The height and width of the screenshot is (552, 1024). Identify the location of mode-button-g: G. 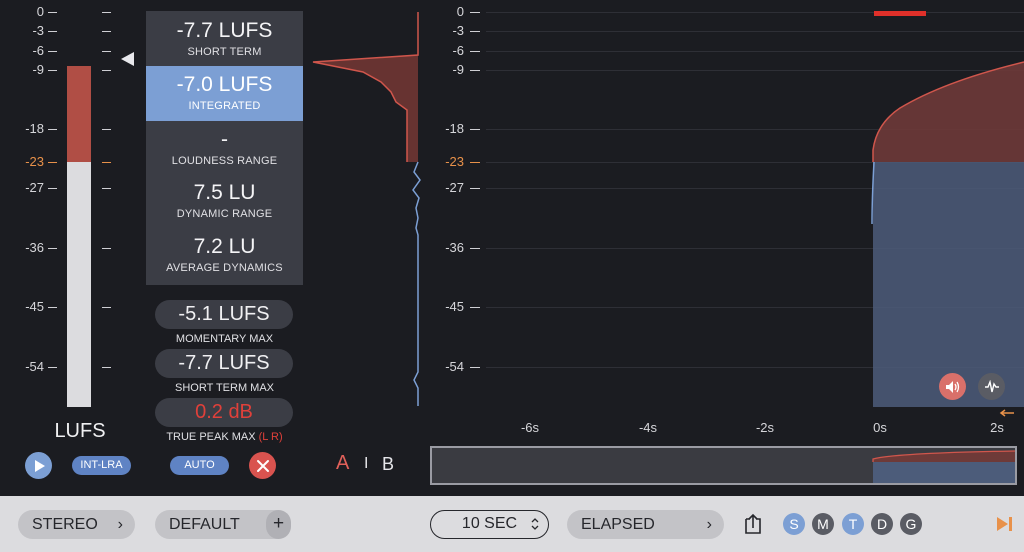
(911, 524).